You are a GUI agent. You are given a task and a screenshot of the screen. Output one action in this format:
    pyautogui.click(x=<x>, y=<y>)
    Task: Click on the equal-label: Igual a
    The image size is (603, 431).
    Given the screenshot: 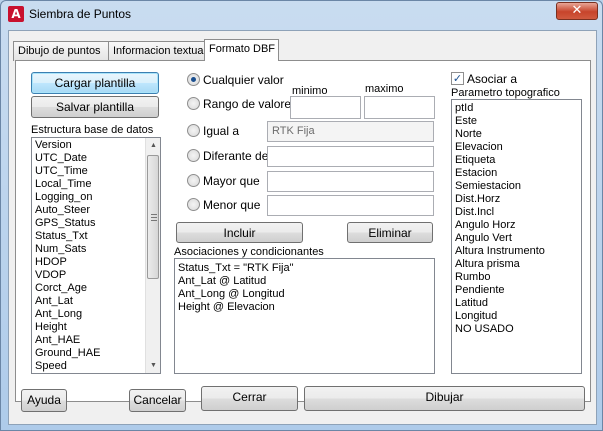 What is the action you would take?
    pyautogui.click(x=221, y=131)
    